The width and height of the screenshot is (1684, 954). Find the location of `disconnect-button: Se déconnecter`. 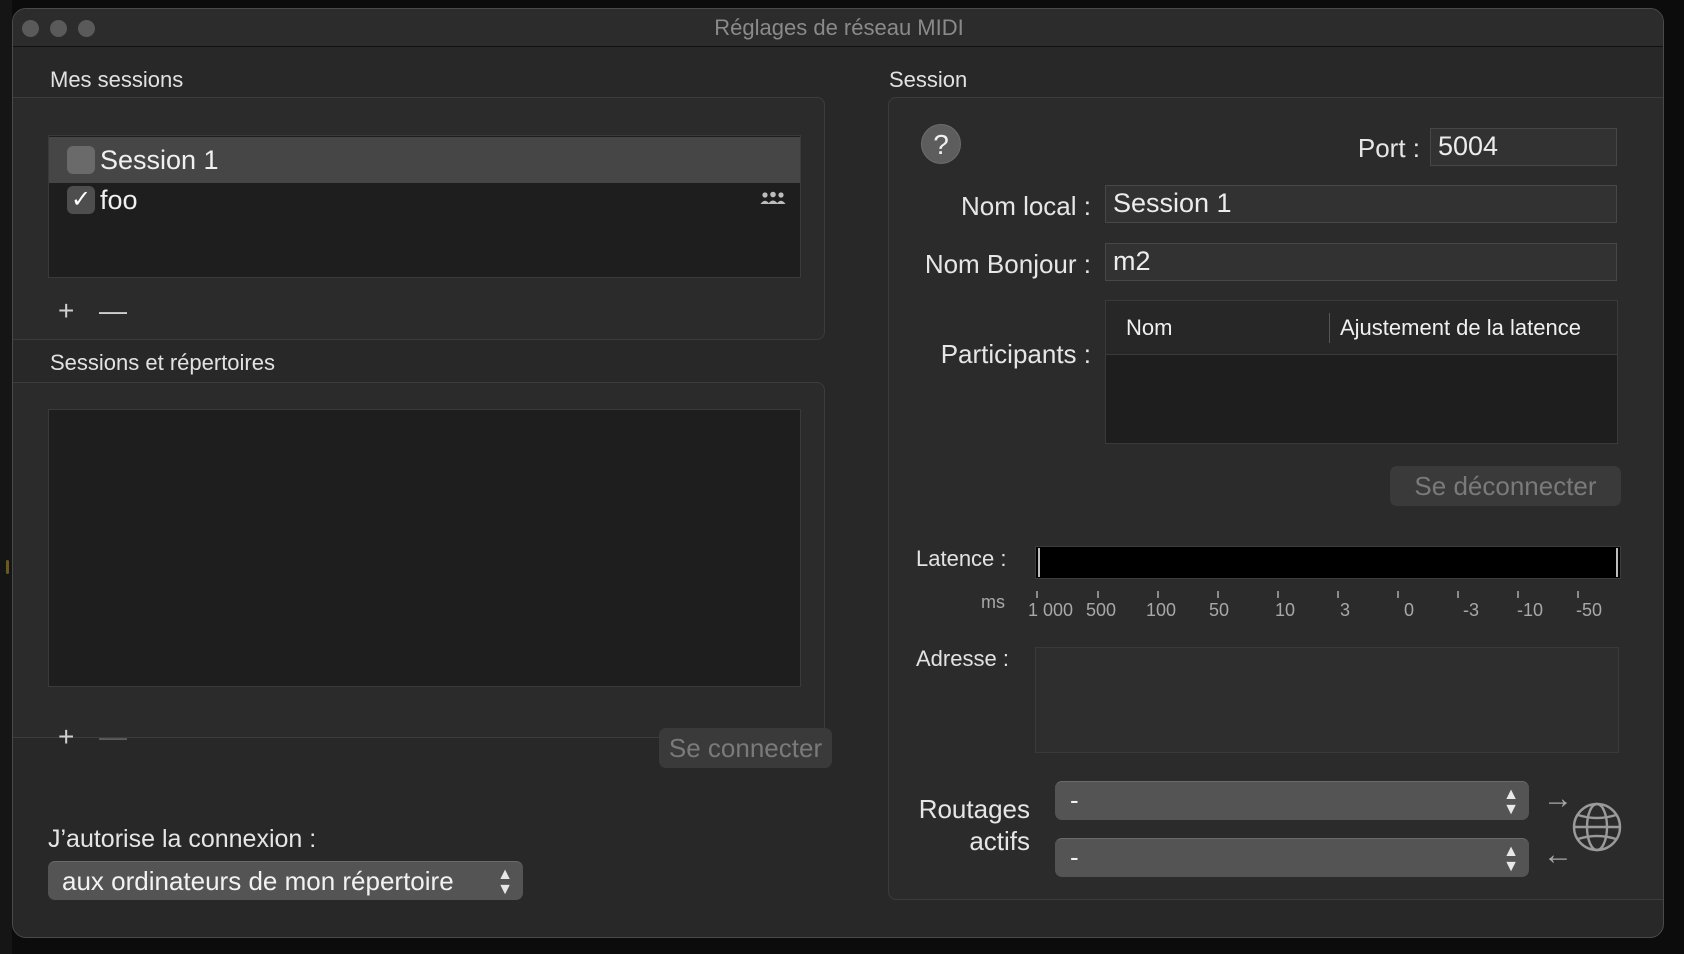

disconnect-button: Se déconnecter is located at coordinates (1505, 486).